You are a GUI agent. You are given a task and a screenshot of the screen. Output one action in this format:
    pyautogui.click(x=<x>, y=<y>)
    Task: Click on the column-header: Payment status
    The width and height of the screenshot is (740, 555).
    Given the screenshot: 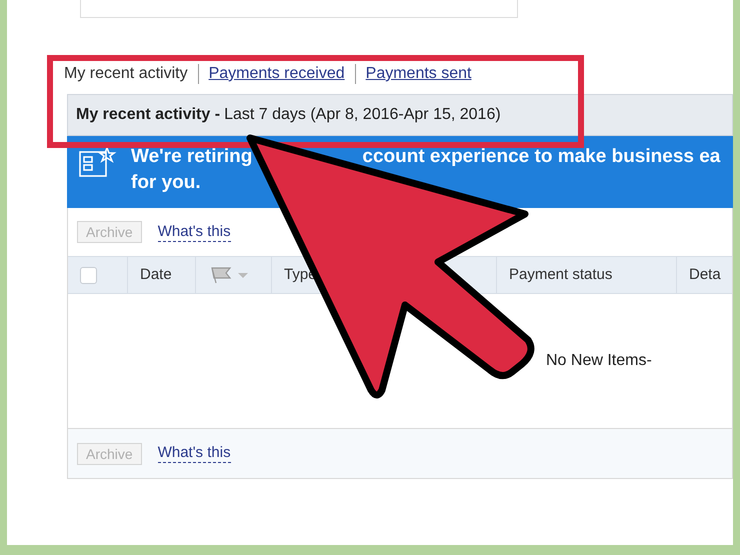 What is the action you would take?
    pyautogui.click(x=560, y=274)
    